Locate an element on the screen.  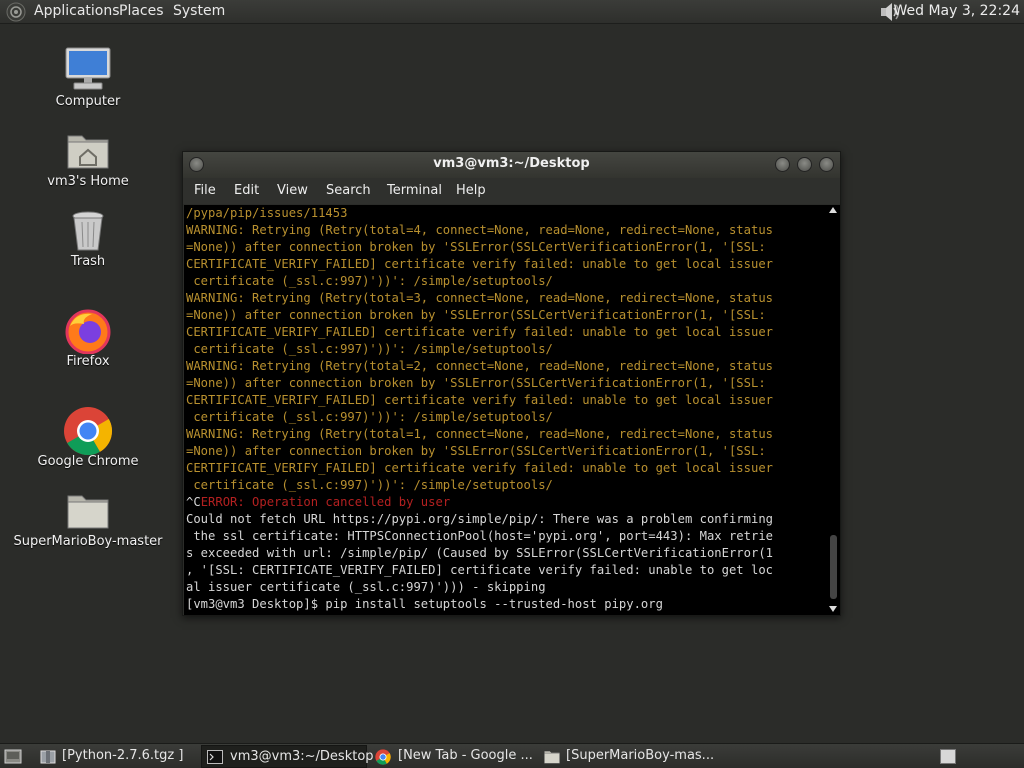
window-titlebar: vm3@vm3:~/Desktop is located at coordinates (511, 165).